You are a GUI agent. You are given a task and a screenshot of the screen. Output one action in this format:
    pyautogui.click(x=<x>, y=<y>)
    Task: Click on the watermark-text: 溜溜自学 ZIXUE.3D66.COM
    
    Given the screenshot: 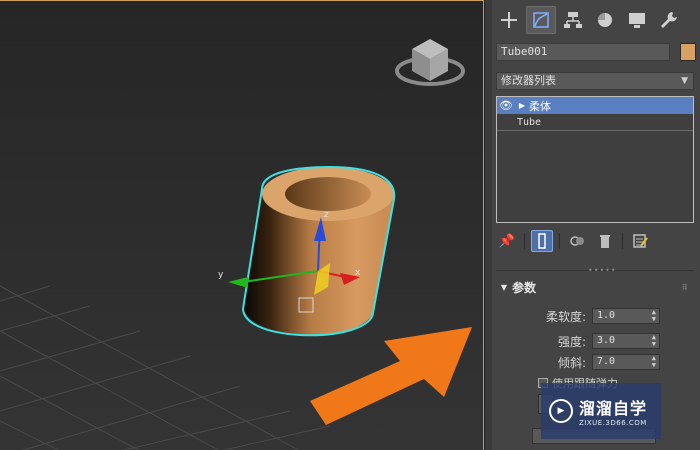 What is the action you would take?
    pyautogui.click(x=613, y=411)
    